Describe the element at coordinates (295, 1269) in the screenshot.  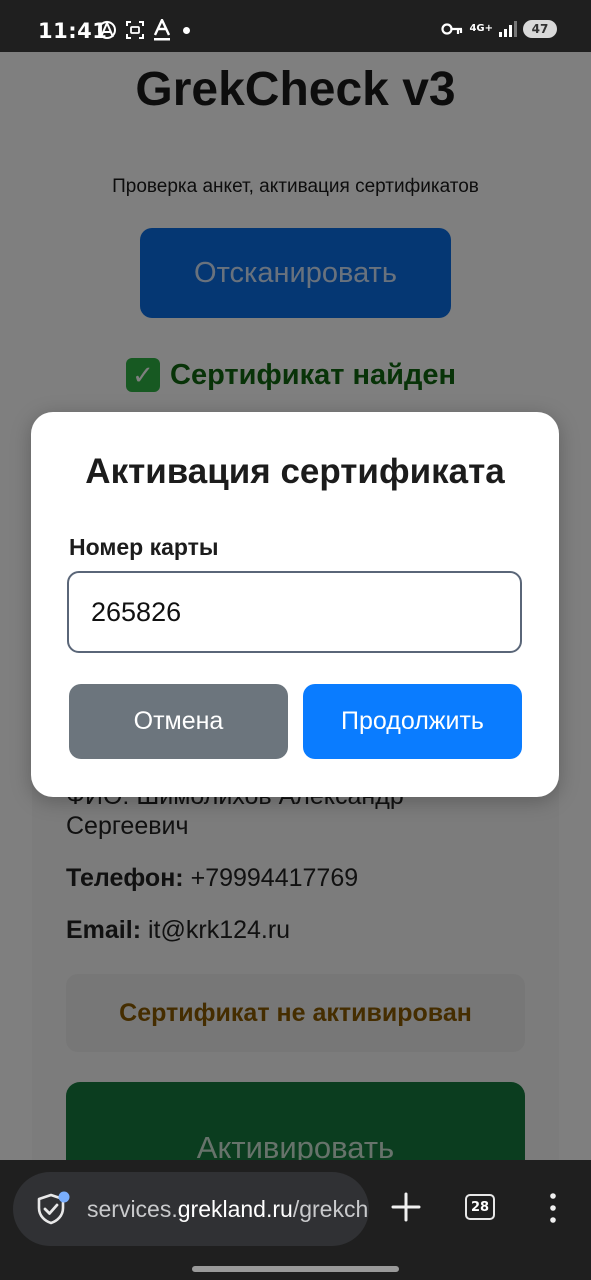
I see `home-indicator` at that location.